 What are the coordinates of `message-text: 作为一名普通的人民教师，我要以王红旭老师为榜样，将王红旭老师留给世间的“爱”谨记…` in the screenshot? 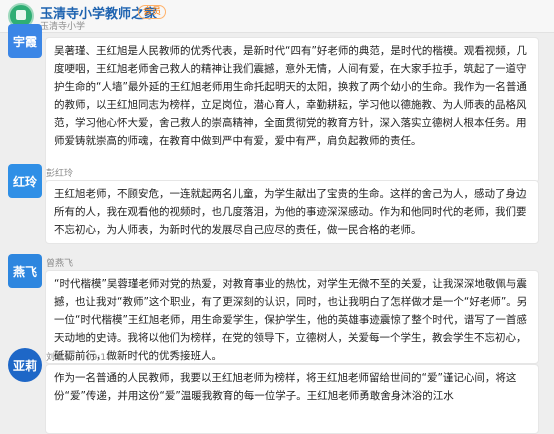 It's located at (285, 387).